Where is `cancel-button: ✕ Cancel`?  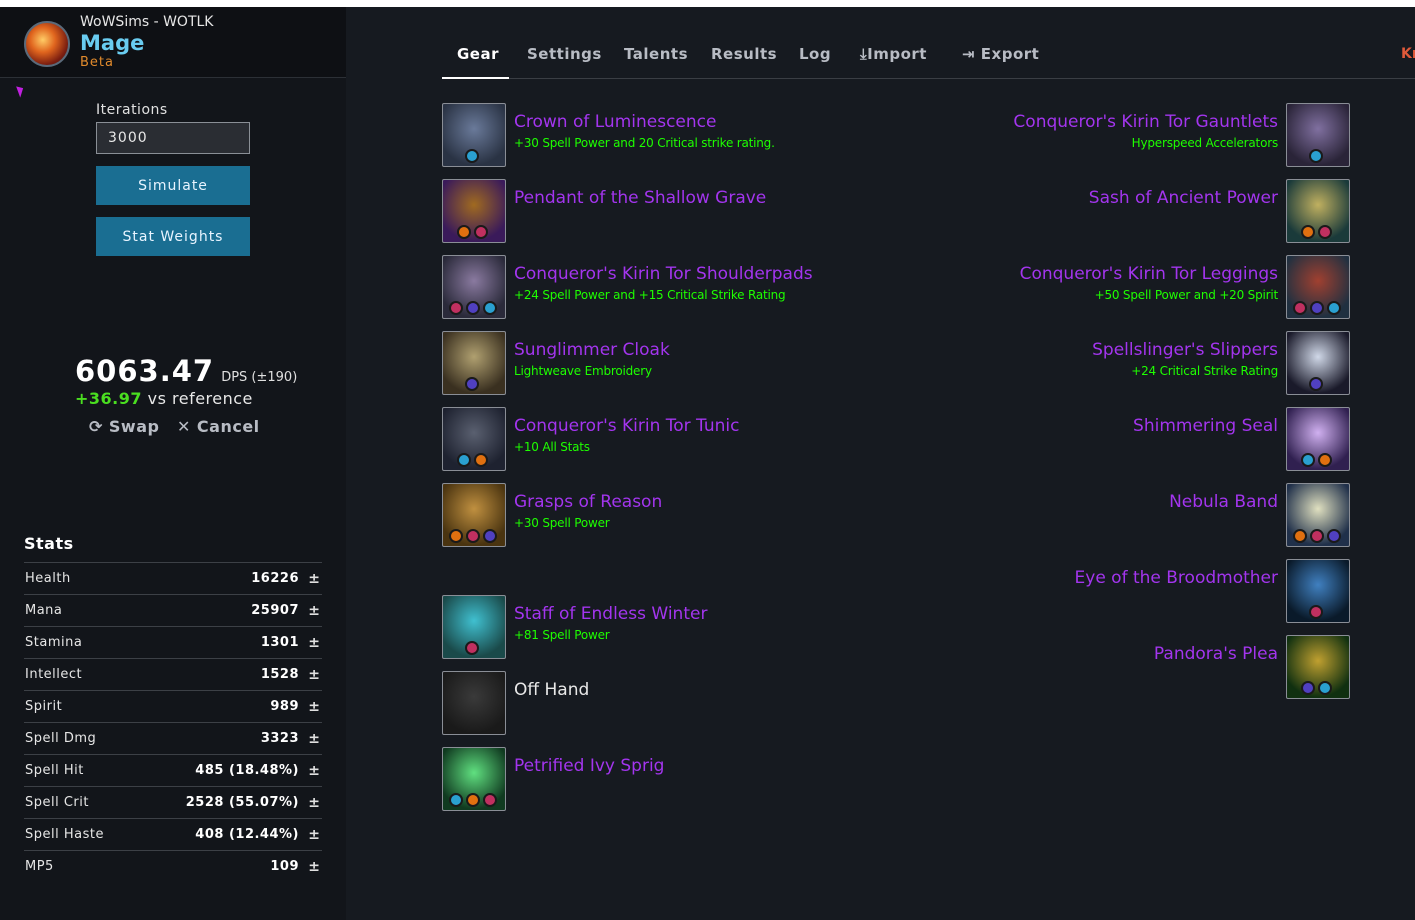 cancel-button: ✕ Cancel is located at coordinates (218, 426).